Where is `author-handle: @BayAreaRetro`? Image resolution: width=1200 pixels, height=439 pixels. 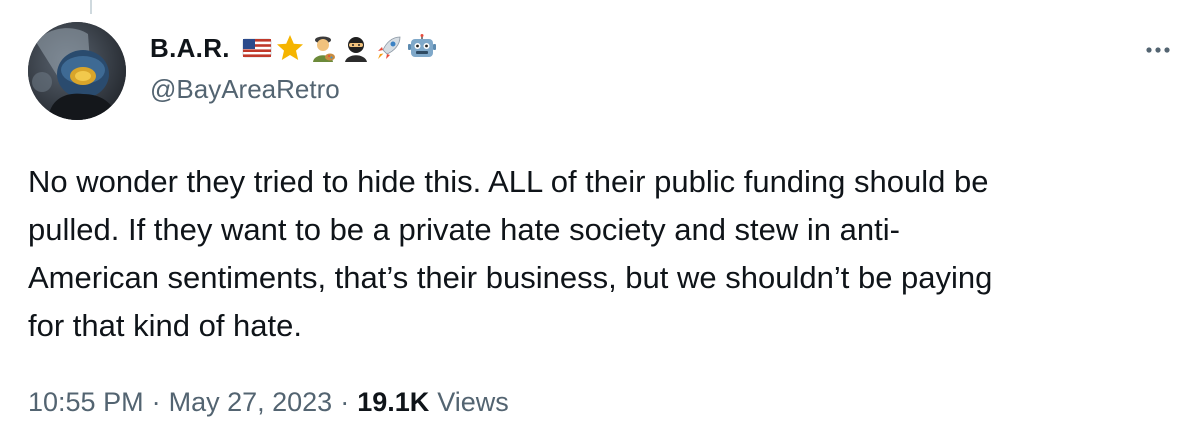 author-handle: @BayAreaRetro is located at coordinates (245, 89).